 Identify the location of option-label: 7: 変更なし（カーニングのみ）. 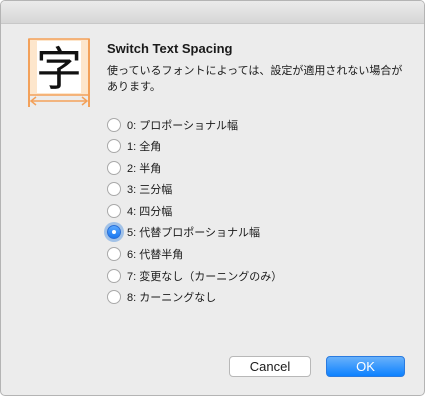
(205, 276).